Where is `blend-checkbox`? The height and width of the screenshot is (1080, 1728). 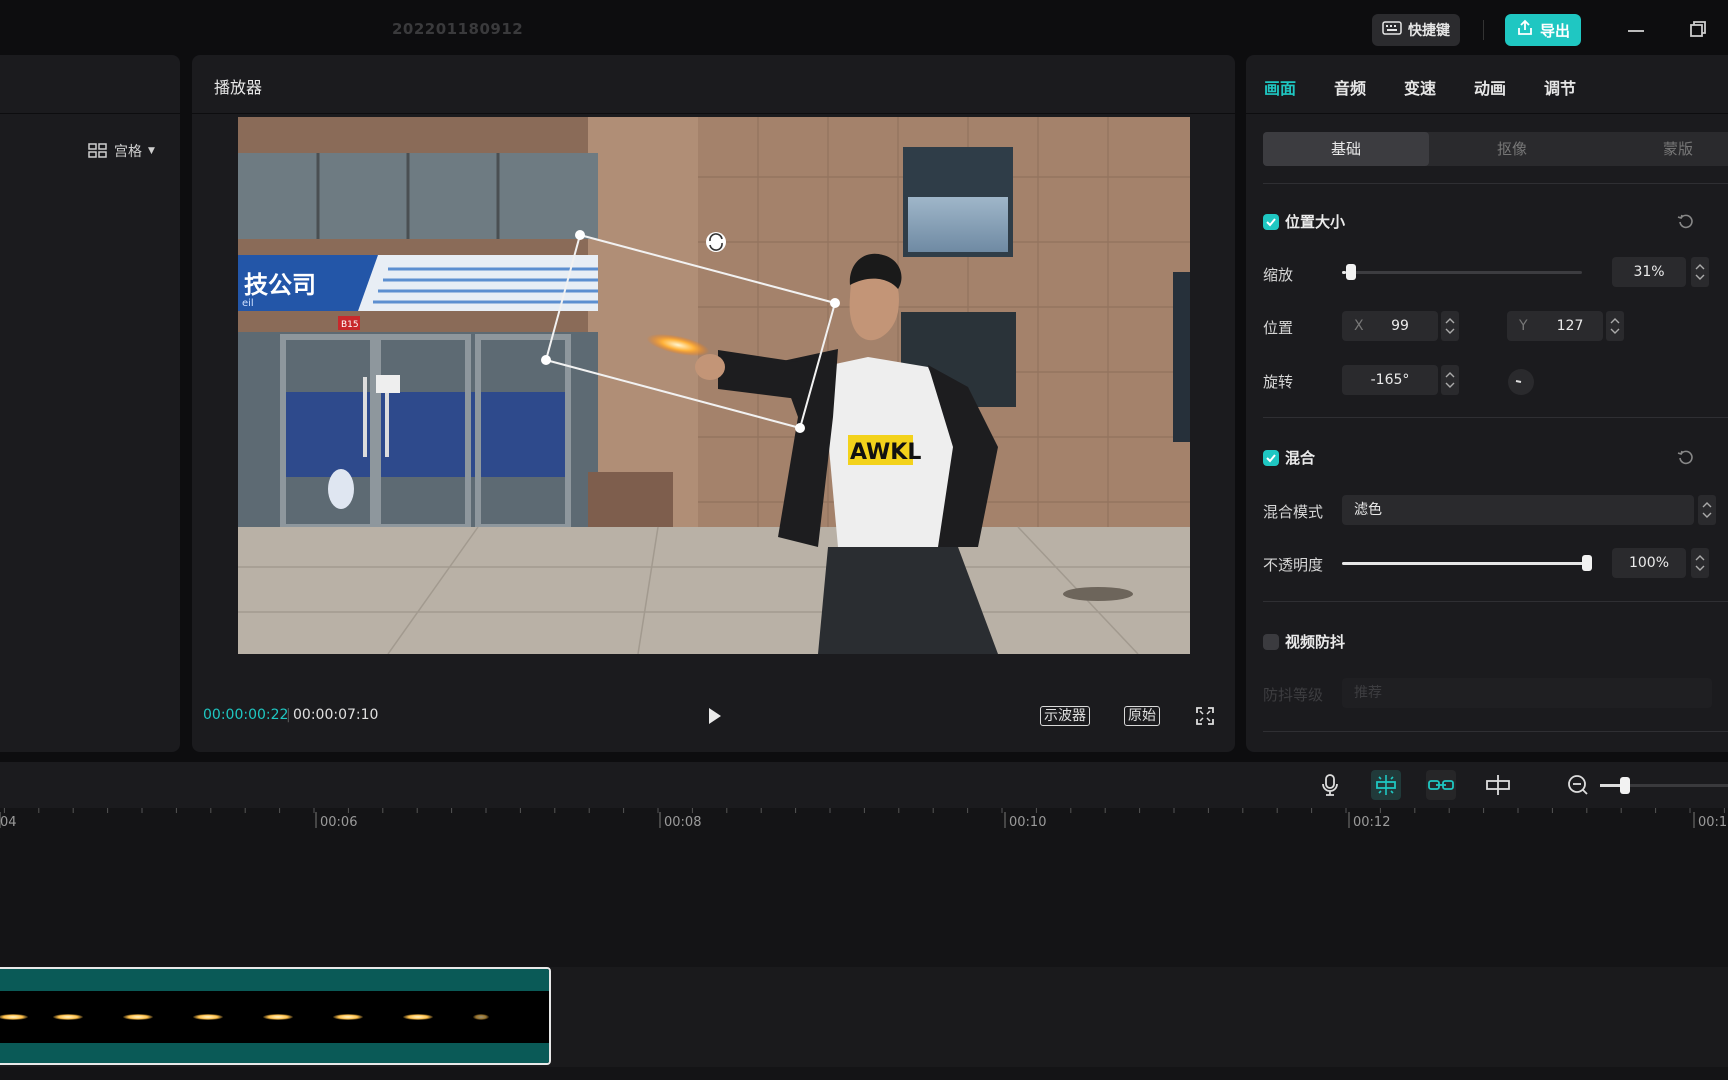
blend-checkbox is located at coordinates (1271, 457).